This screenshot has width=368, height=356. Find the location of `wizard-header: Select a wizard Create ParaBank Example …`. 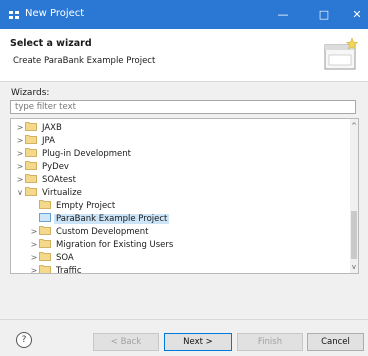

wizard-header: Select a wizard Create ParaBank Example … is located at coordinates (184, 55).